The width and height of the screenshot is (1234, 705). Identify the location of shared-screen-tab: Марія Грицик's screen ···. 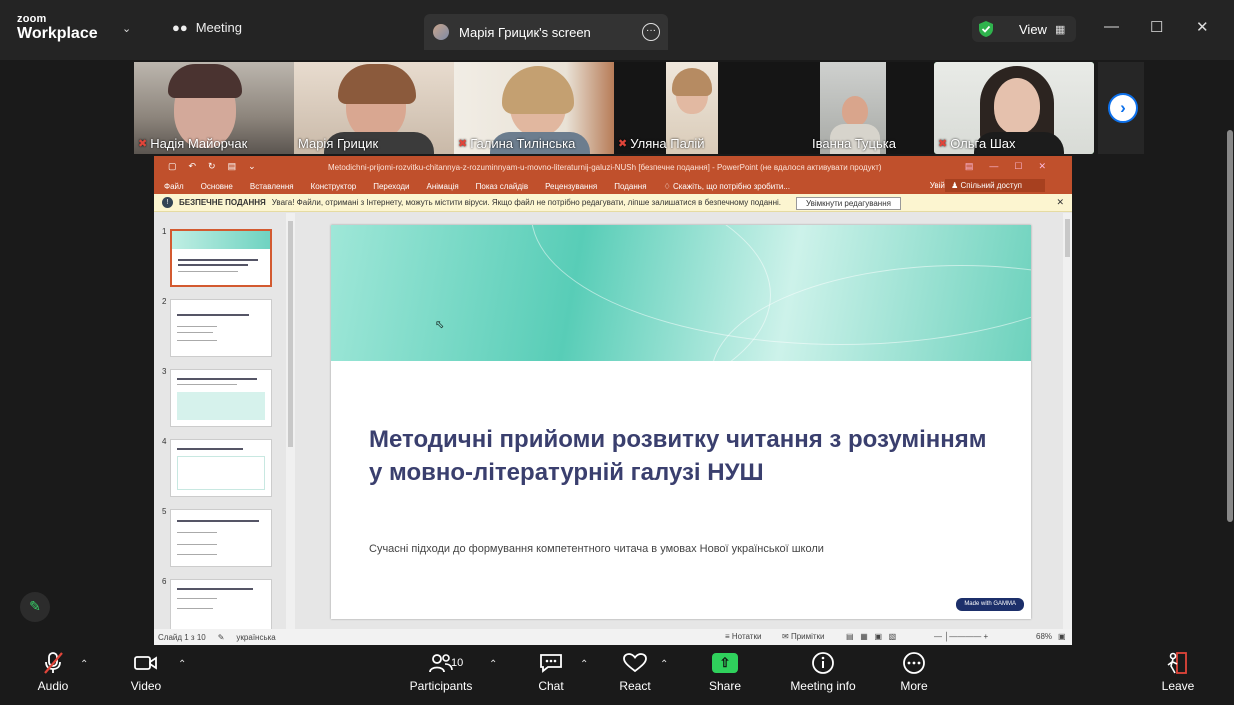
(546, 32).